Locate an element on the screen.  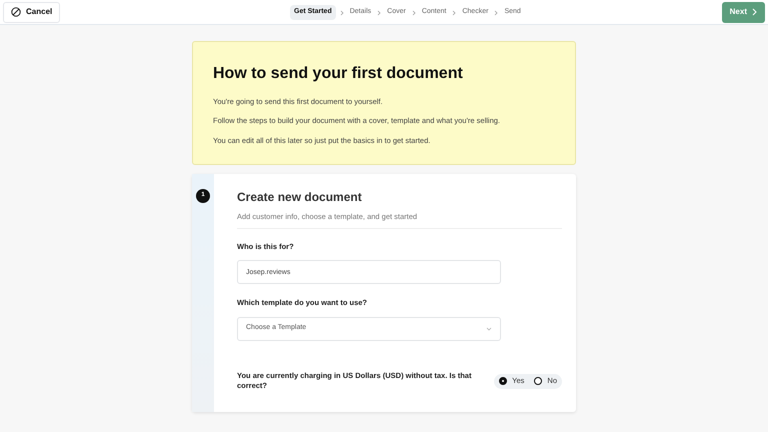
intro-title: How to send your first document is located at coordinates (338, 74).